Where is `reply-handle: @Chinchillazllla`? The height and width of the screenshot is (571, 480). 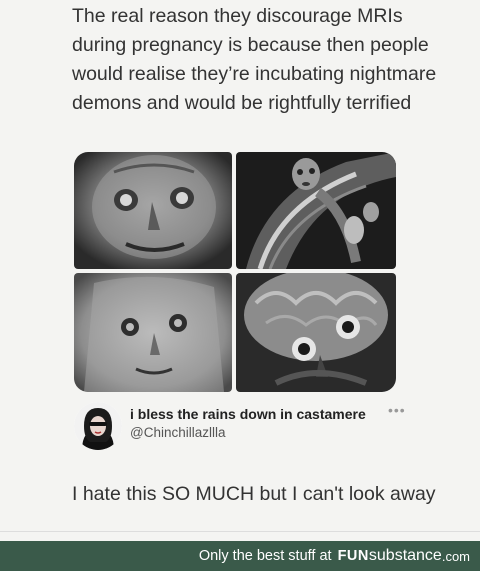 reply-handle: @Chinchillazllla is located at coordinates (178, 432).